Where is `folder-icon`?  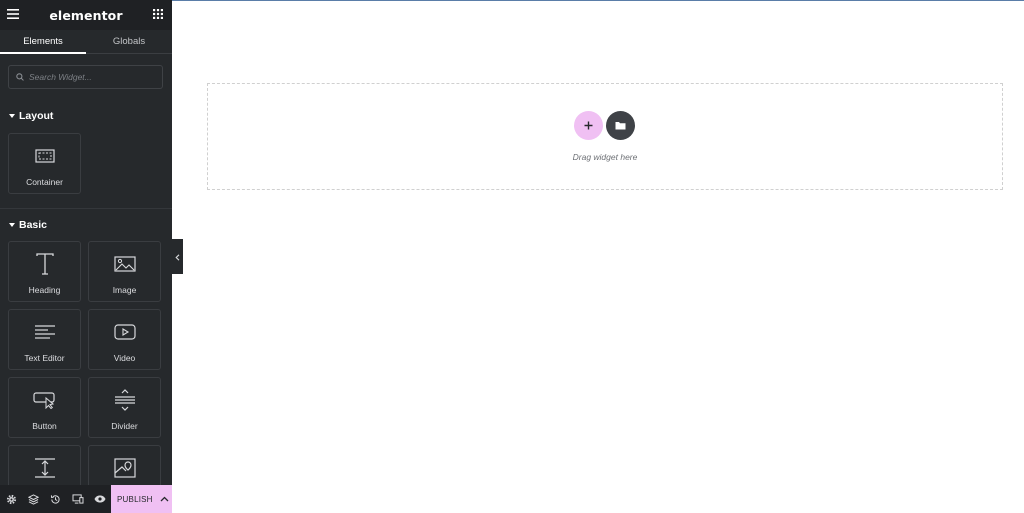 folder-icon is located at coordinates (620, 126).